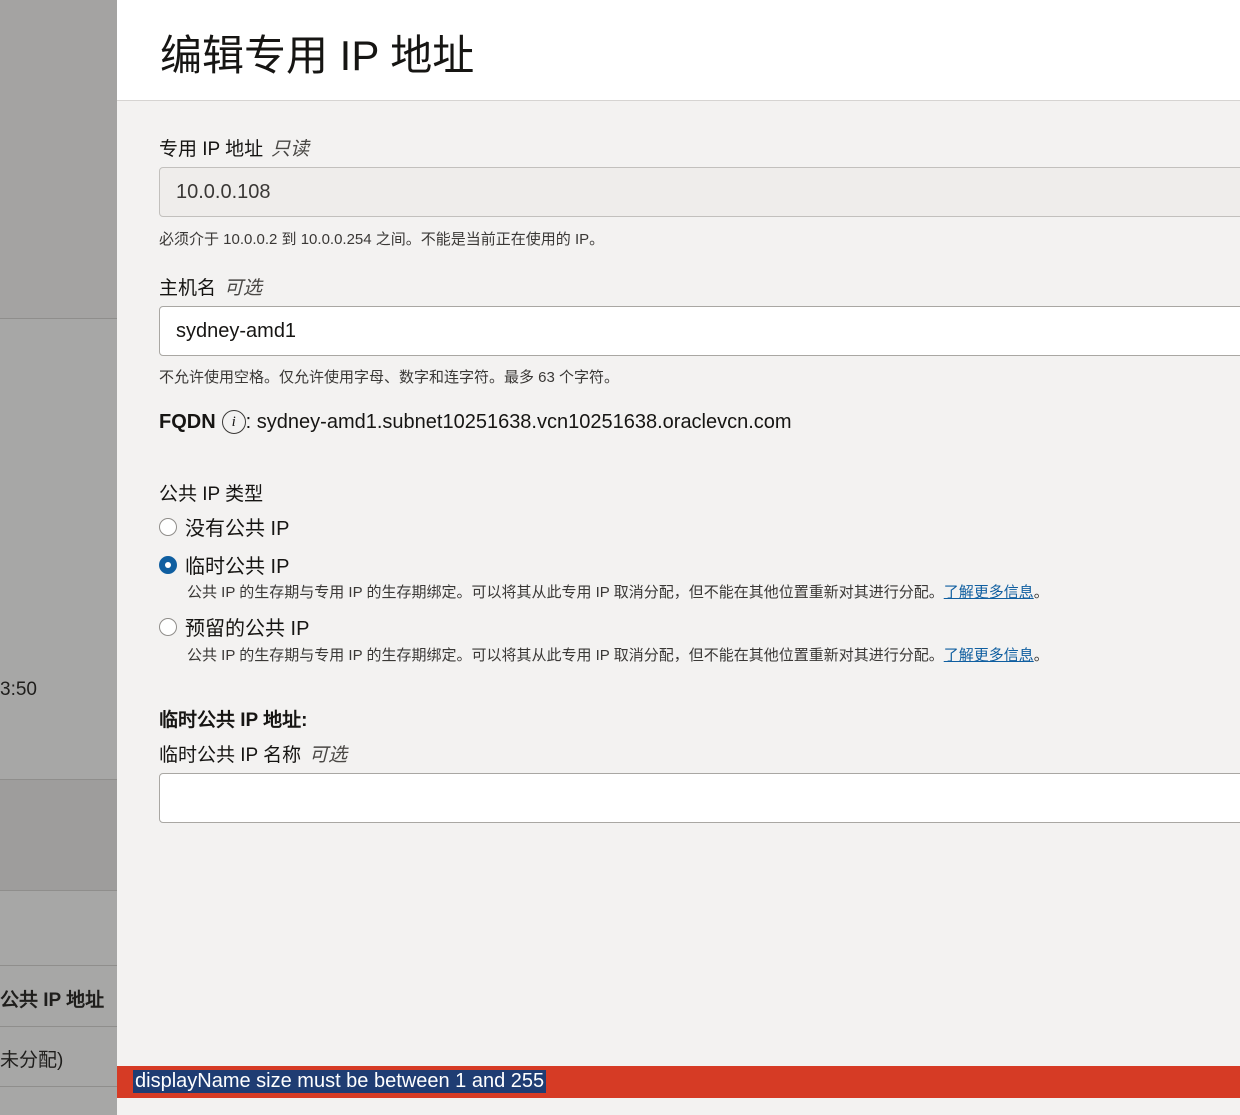 Image resolution: width=1240 pixels, height=1115 pixels. Describe the element at coordinates (317, 55) in the screenshot. I see `panel-title: 编辑专用 IP 地址` at that location.